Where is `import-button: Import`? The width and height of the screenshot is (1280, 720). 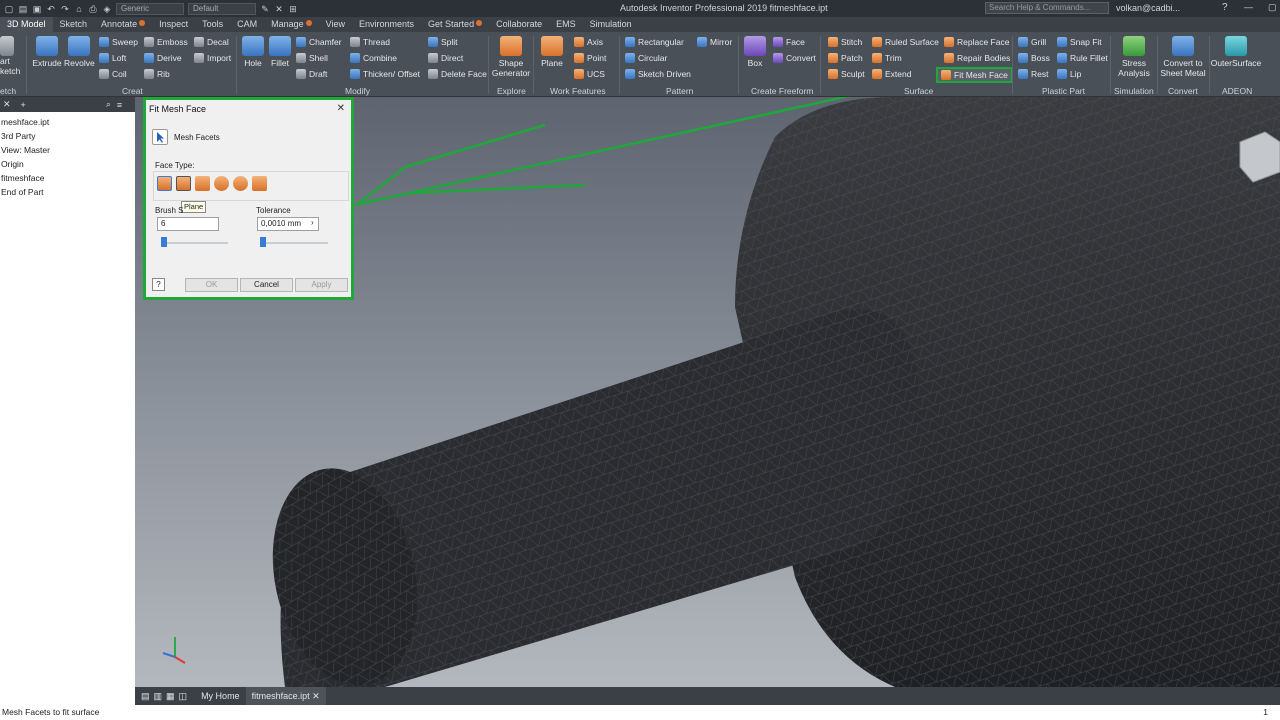 import-button: Import is located at coordinates (212, 58).